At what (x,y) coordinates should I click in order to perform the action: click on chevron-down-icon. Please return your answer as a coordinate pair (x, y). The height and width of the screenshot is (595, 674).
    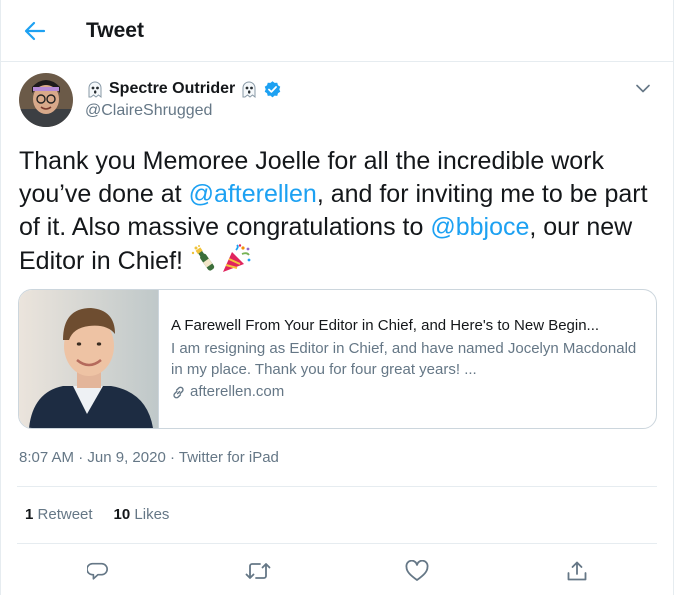
    Looking at the image, I should click on (643, 88).